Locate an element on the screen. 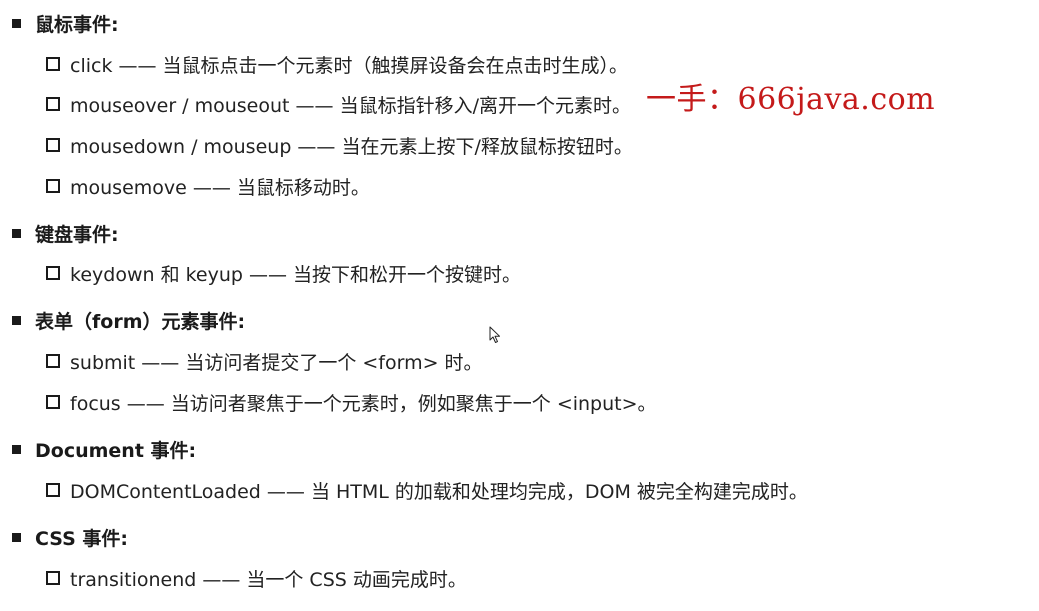  heading-text: 键盘事件: is located at coordinates (77, 234).